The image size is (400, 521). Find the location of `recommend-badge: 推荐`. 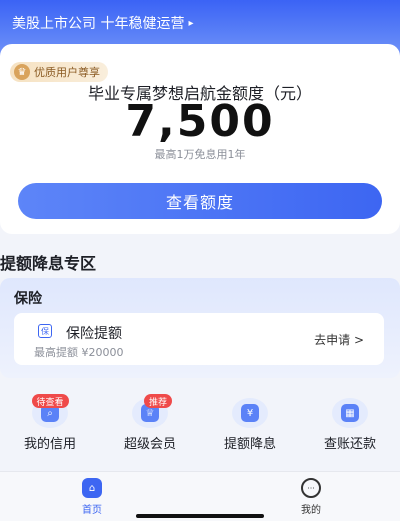

recommend-badge: 推荐 is located at coordinates (158, 401).